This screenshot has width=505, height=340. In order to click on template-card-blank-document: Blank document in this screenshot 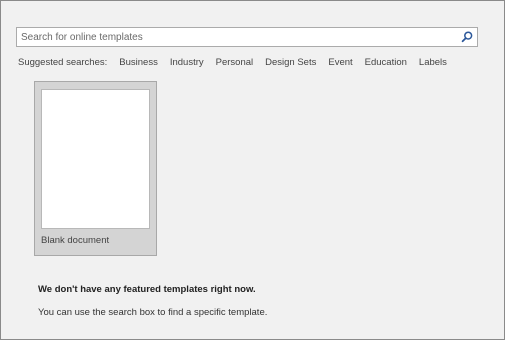, I will do `click(95, 168)`.